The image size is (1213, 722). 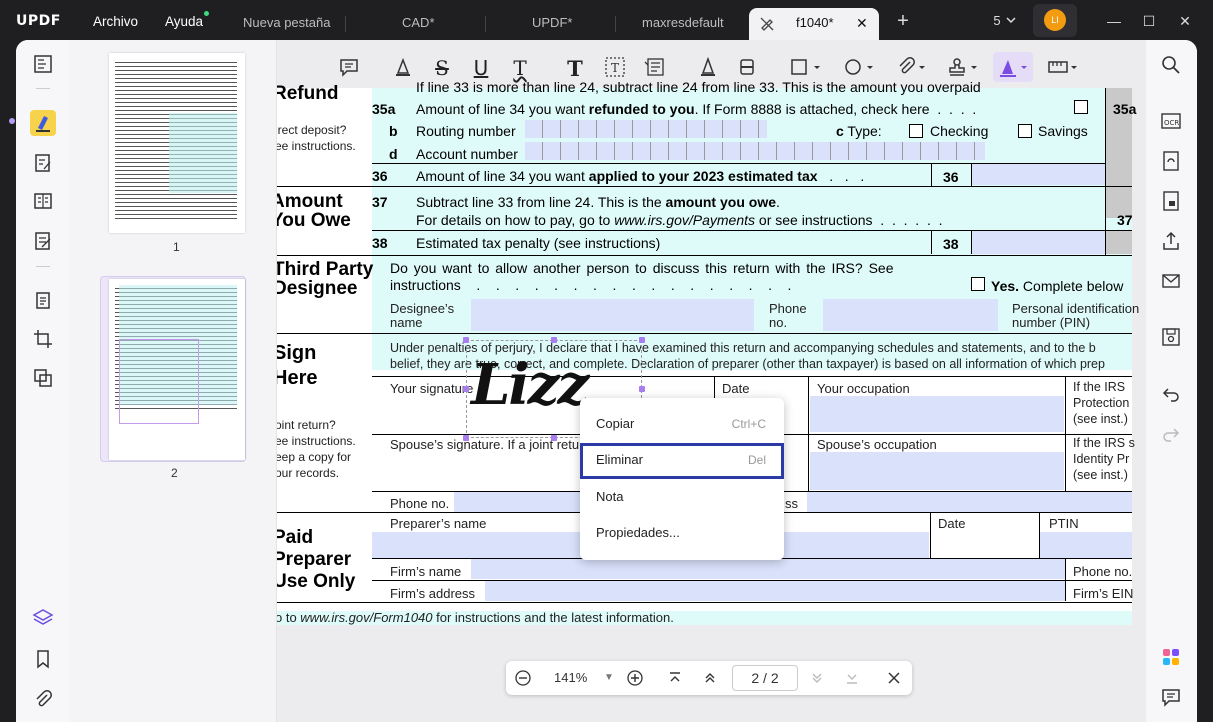 What do you see at coordinates (755, 151) in the screenshot?
I see `account-number-field` at bounding box center [755, 151].